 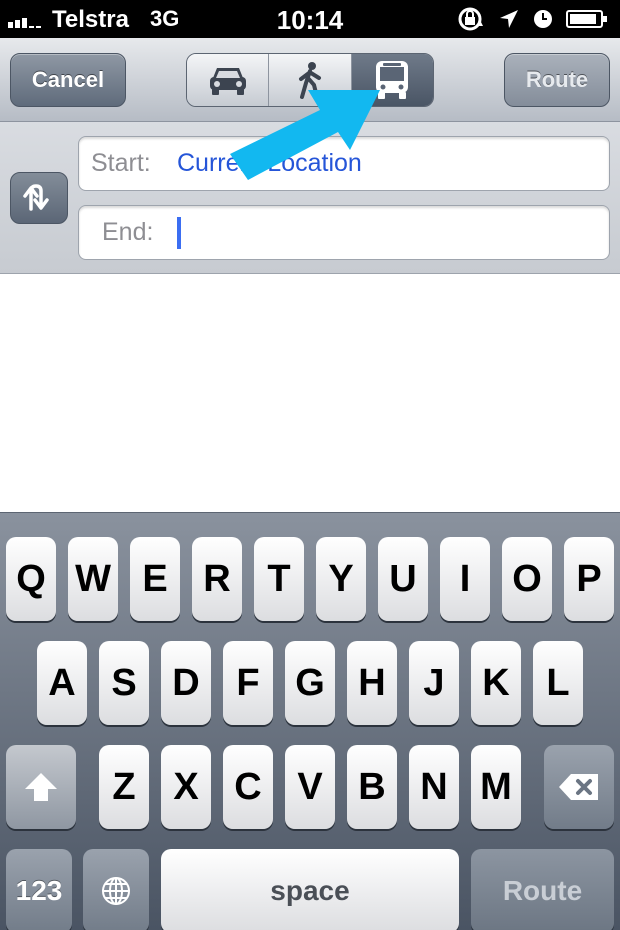 I want to click on alarm-clock-icon, so click(x=543, y=19).